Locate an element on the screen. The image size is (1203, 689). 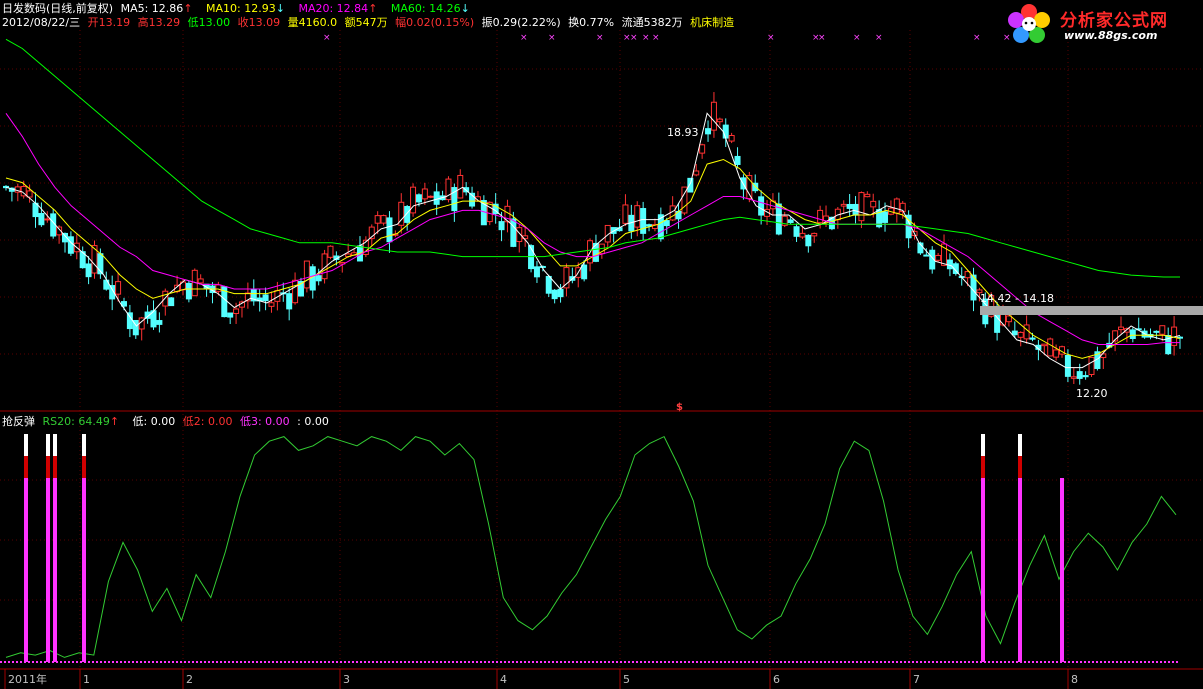
event-markers: × × × × × × × × × ×× × × × × is located at coordinates (667, 38).